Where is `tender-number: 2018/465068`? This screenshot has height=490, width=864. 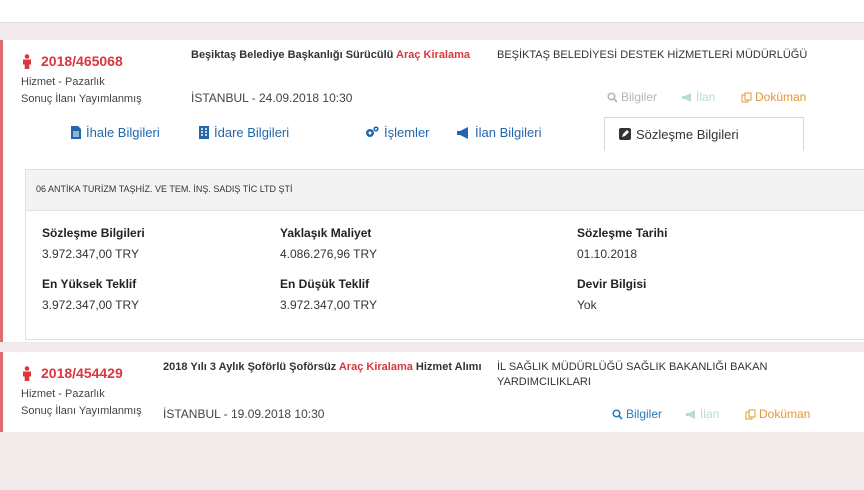 tender-number: 2018/465068 is located at coordinates (82, 61).